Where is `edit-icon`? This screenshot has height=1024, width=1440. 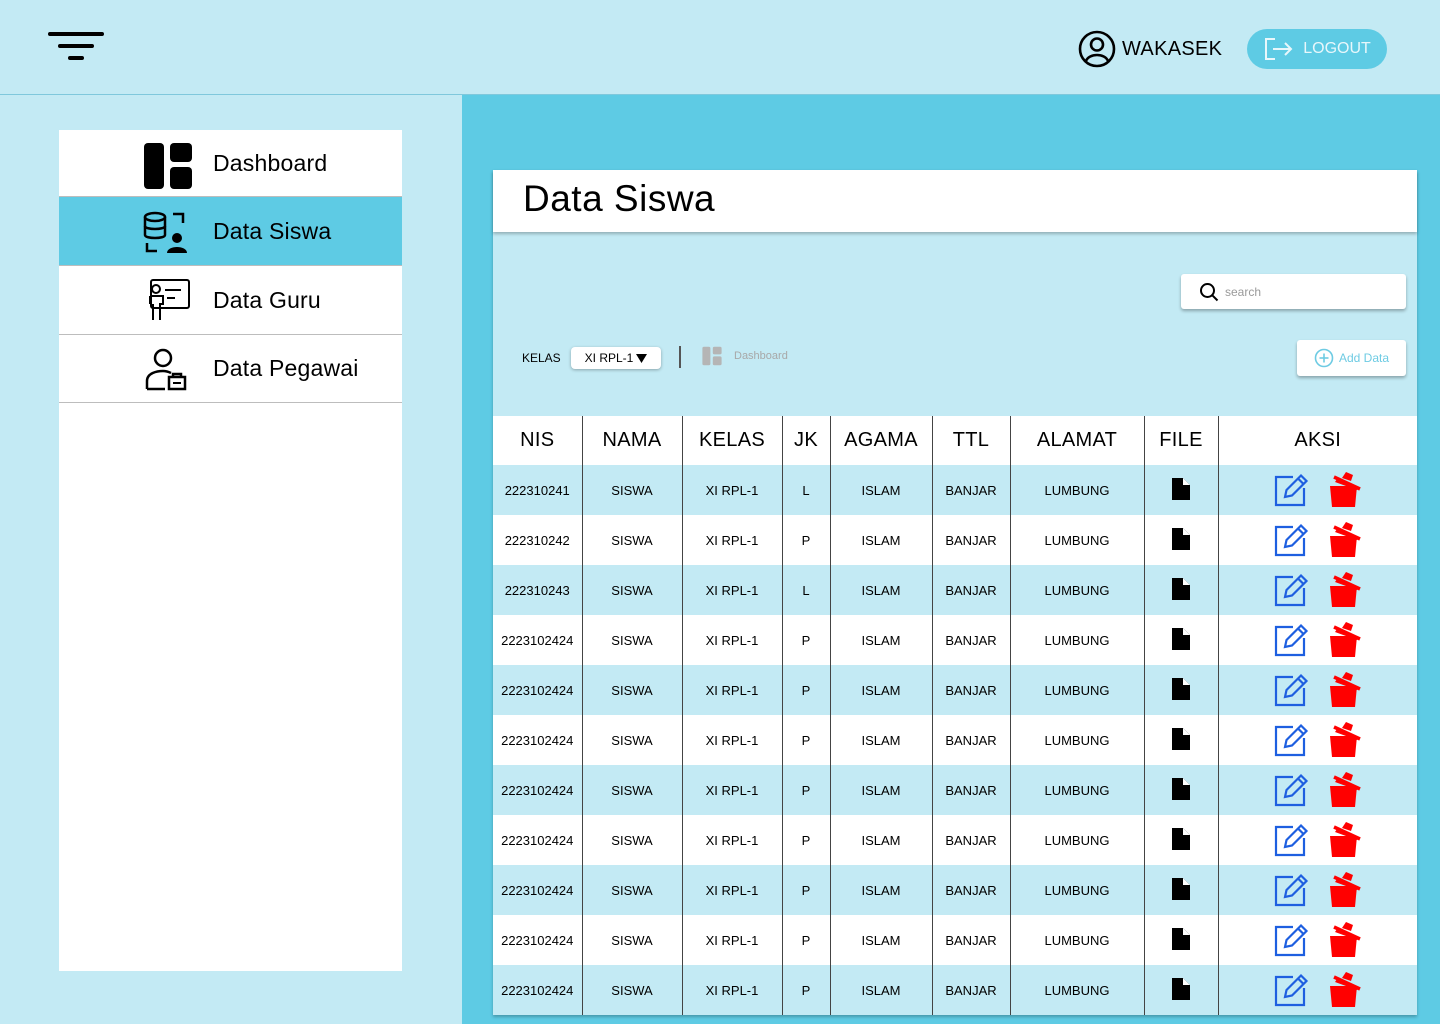
edit-icon is located at coordinates (1291, 940).